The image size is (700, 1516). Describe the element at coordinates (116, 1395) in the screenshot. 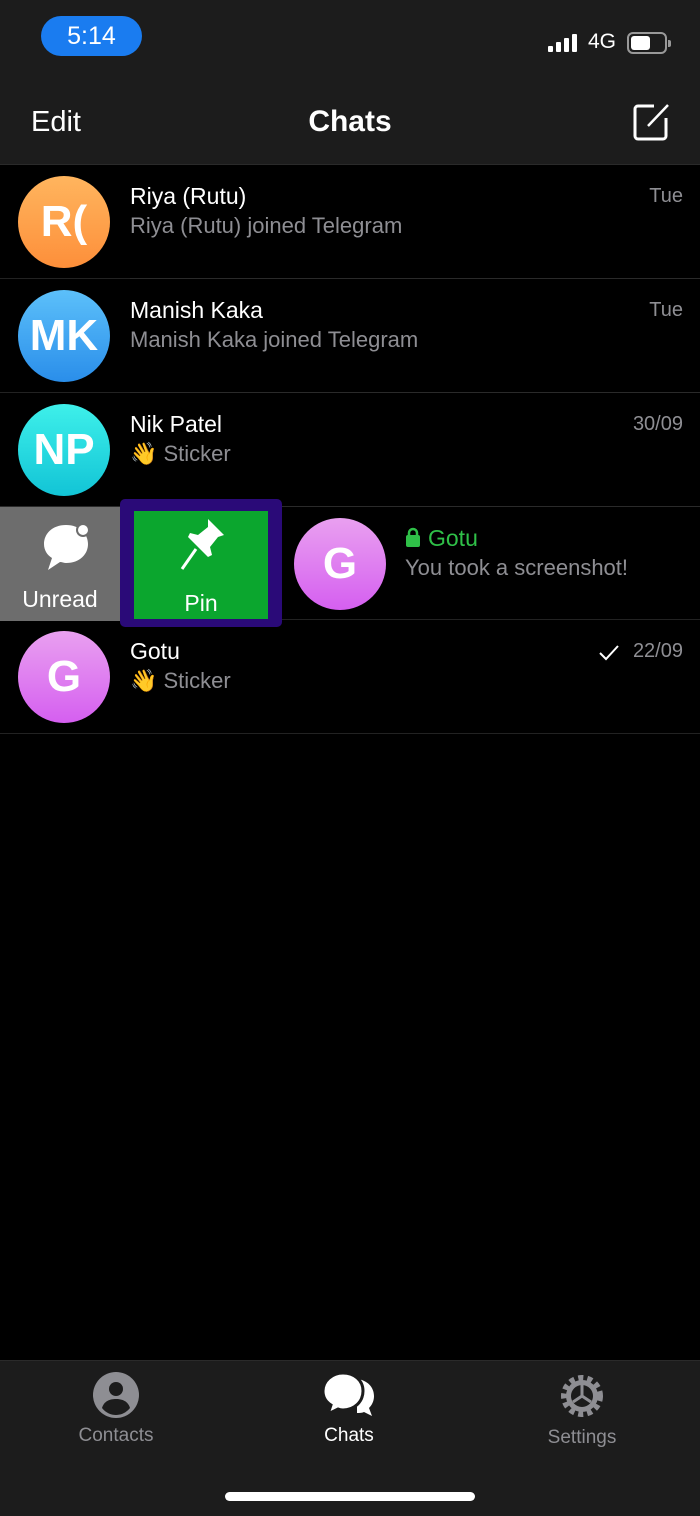

I see `contacts-icon` at that location.